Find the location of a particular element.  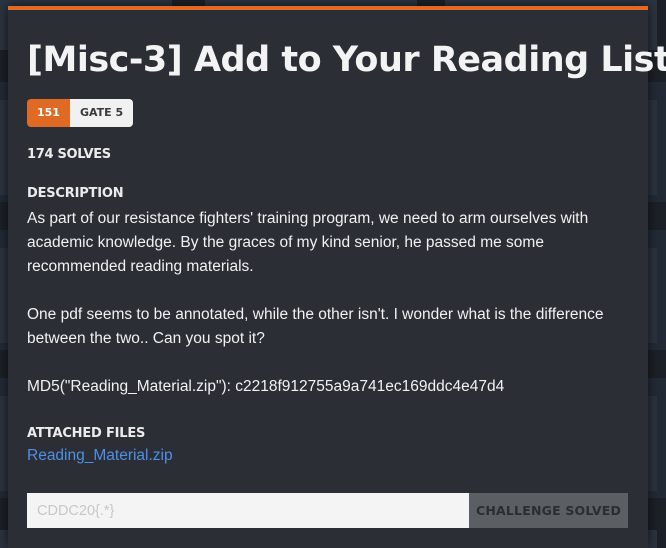

flag-input is located at coordinates (248, 510).